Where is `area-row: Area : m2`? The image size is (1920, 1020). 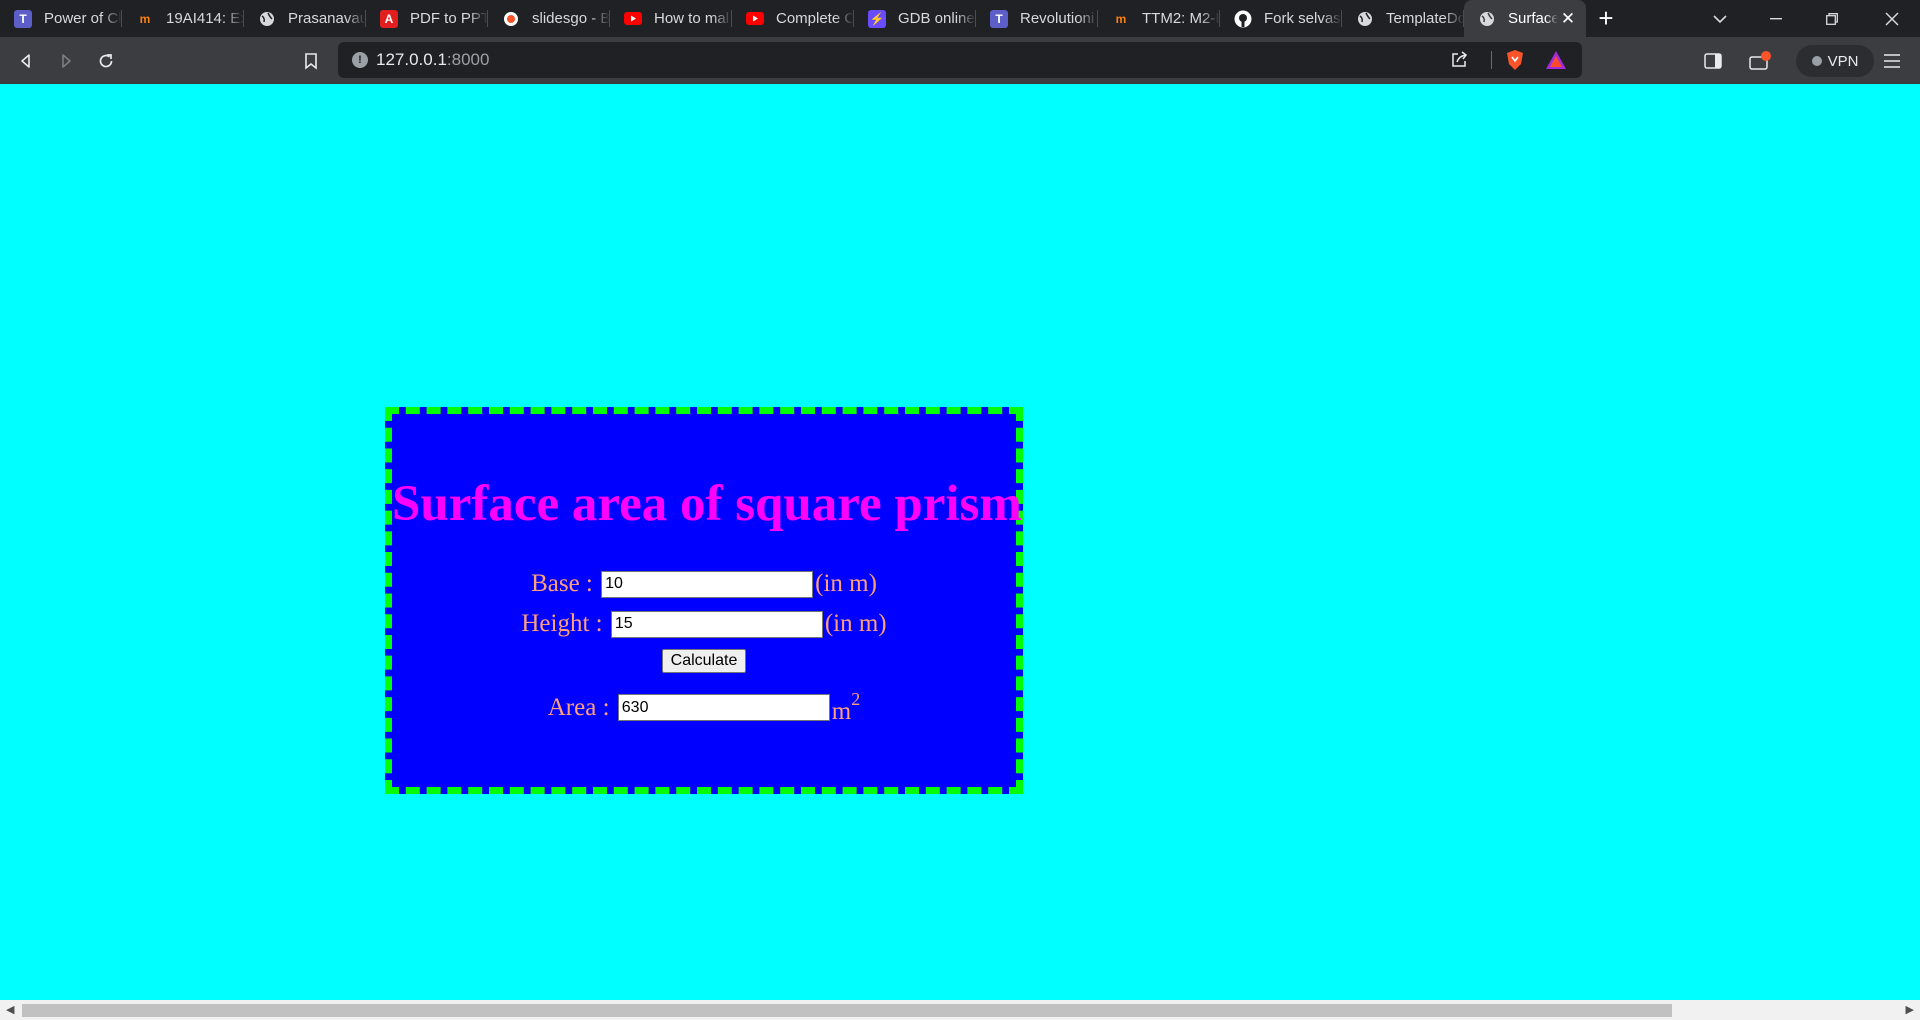 area-row: Area : m2 is located at coordinates (704, 707).